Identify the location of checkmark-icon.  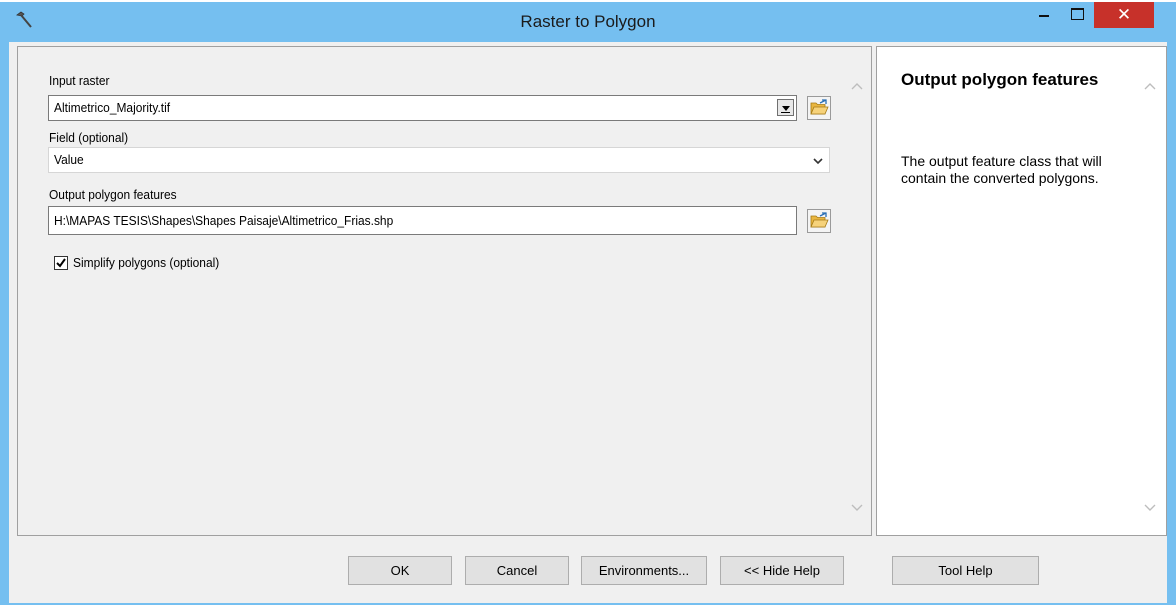
(61, 263).